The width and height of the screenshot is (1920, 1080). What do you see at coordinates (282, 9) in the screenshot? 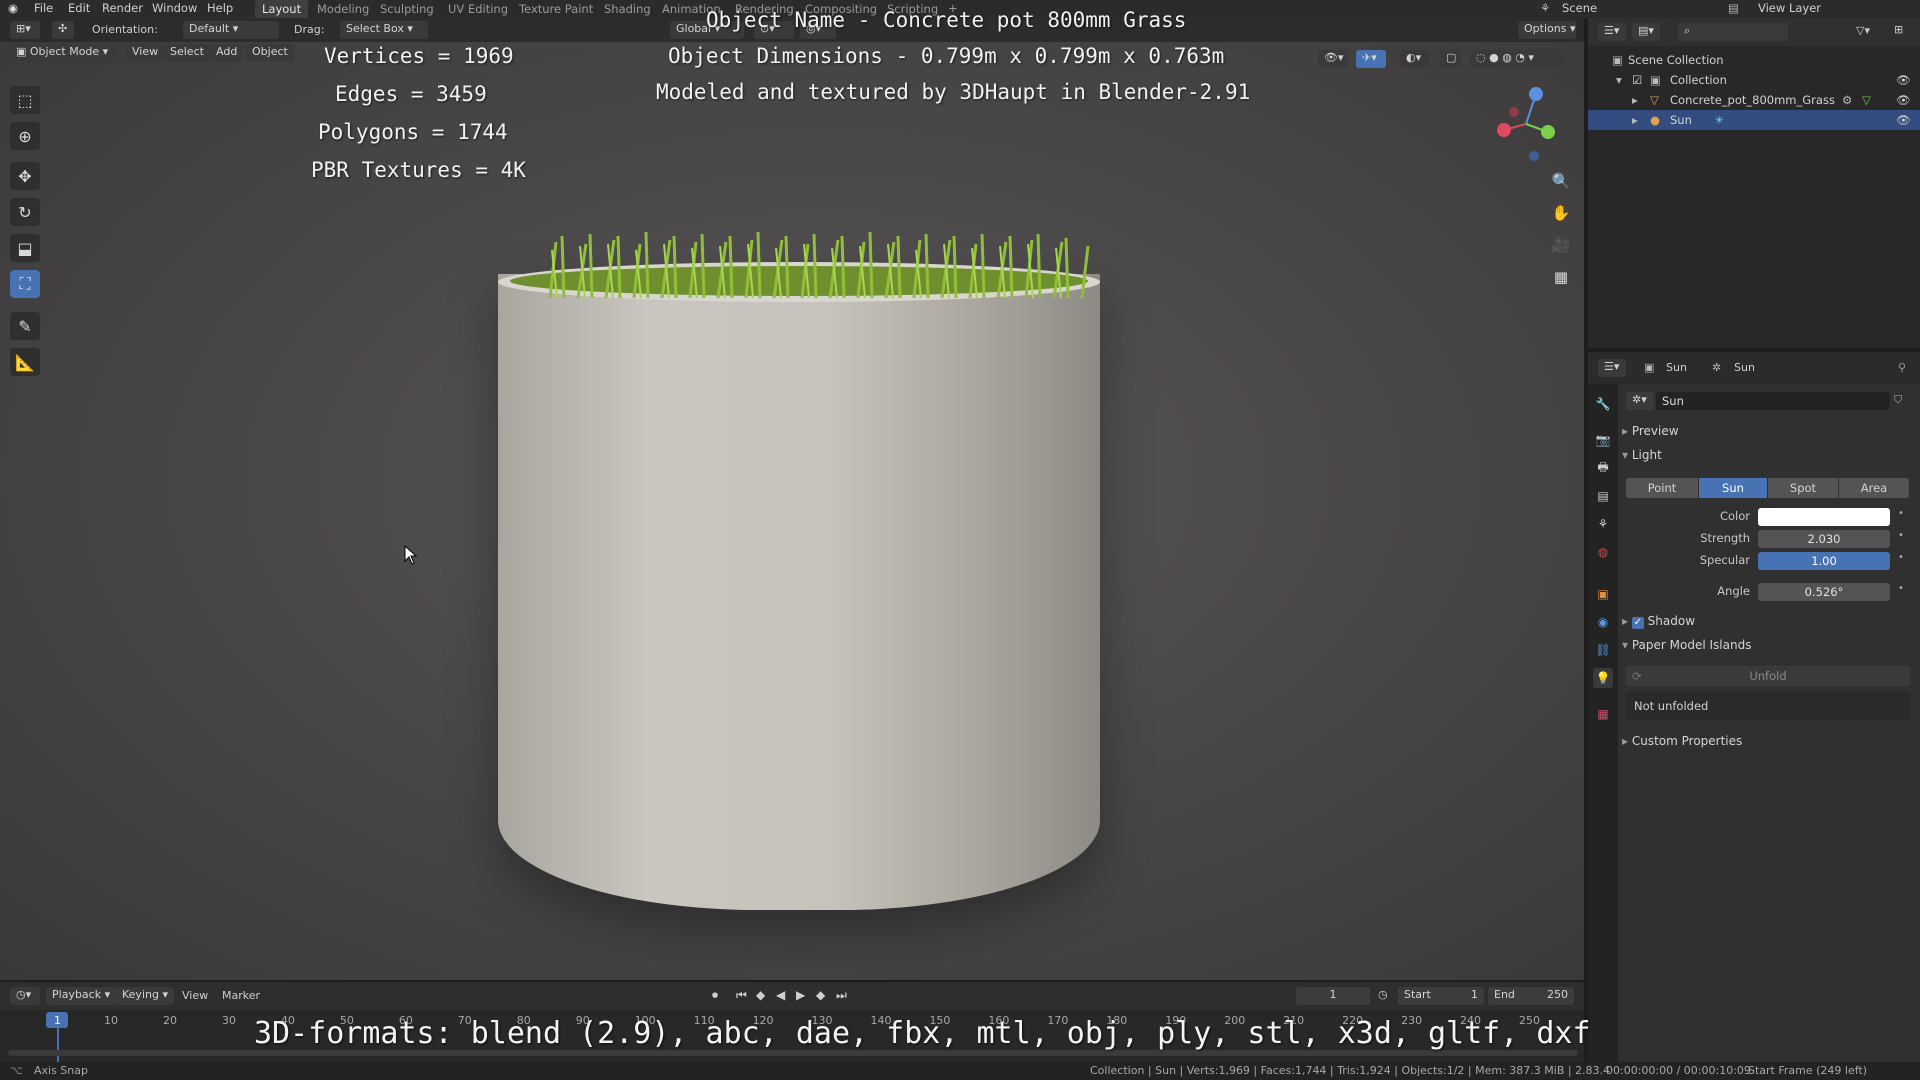
I see `tab-layout: Layout` at bounding box center [282, 9].